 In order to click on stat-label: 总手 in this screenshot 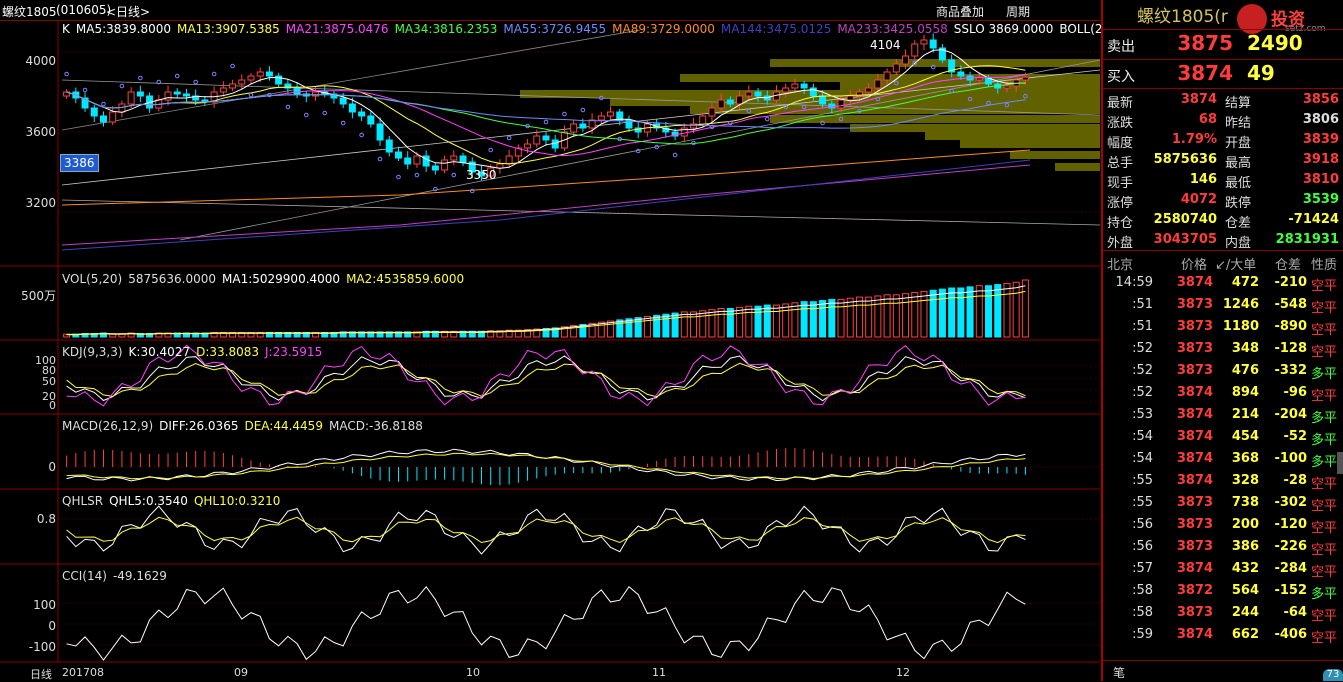, I will do `click(1120, 163)`.